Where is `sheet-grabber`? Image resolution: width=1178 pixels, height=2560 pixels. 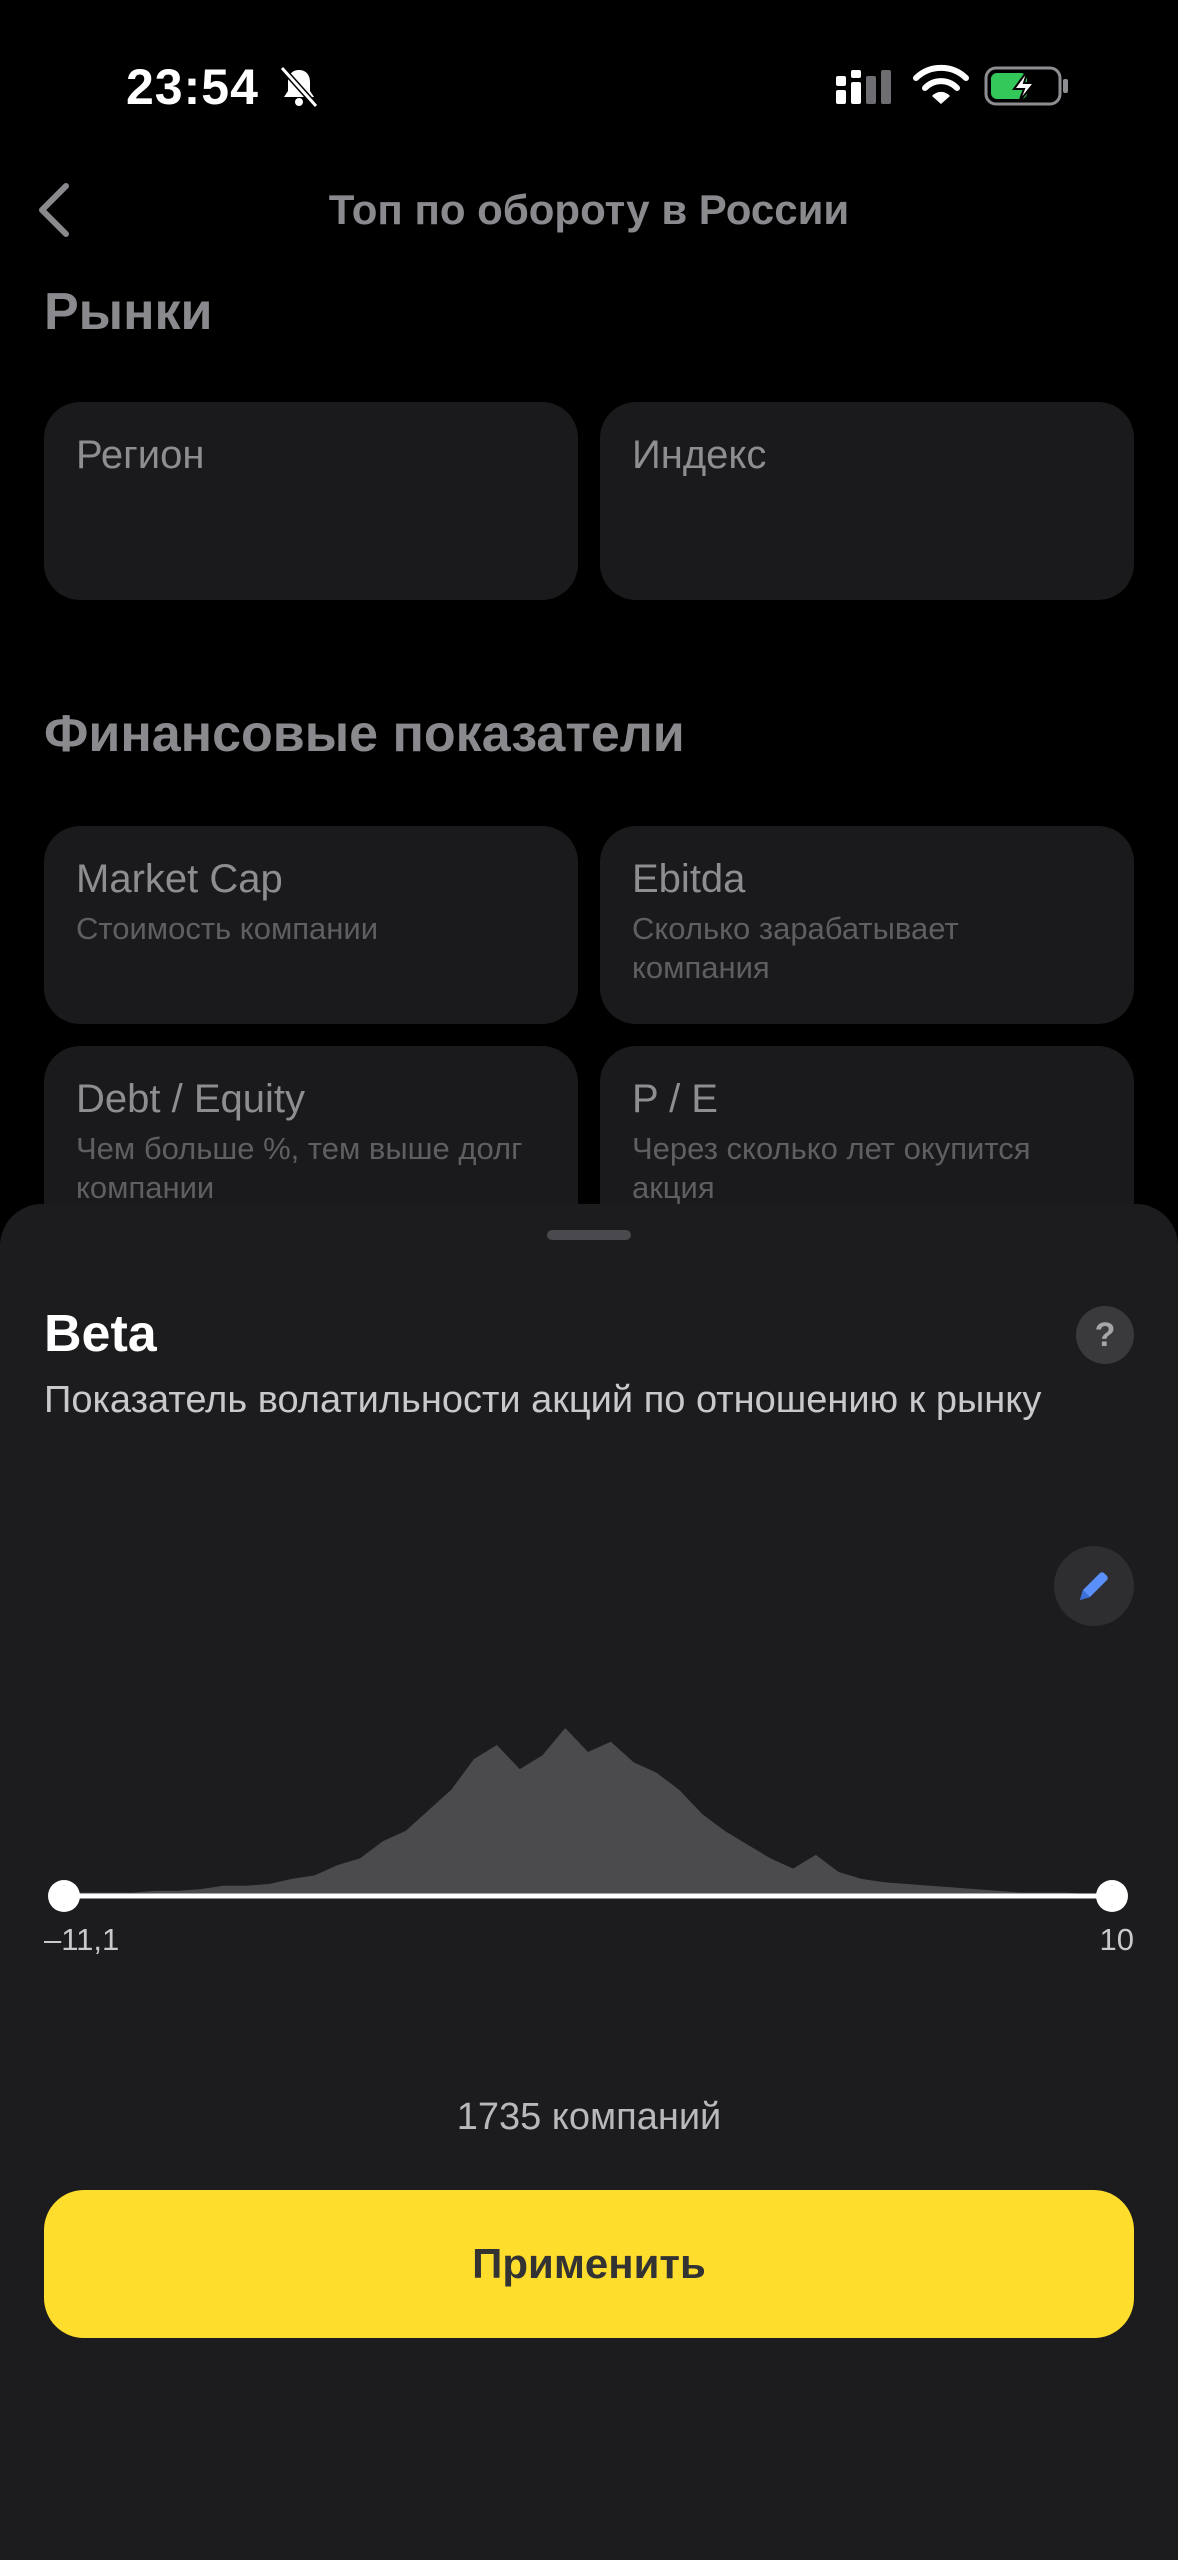 sheet-grabber is located at coordinates (589, 1235).